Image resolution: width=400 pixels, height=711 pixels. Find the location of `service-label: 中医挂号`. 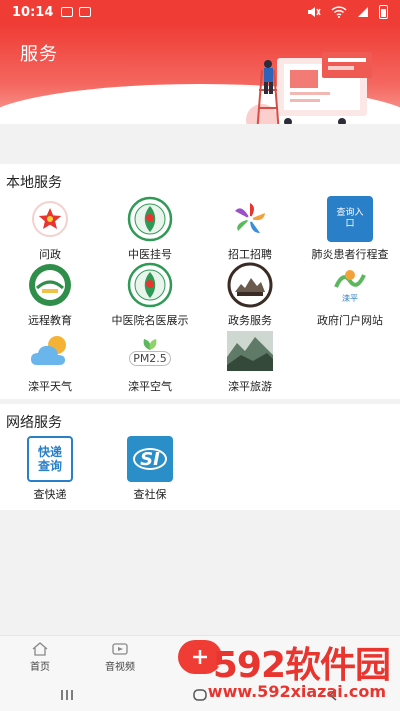

service-label: 中医挂号 is located at coordinates (150, 254).